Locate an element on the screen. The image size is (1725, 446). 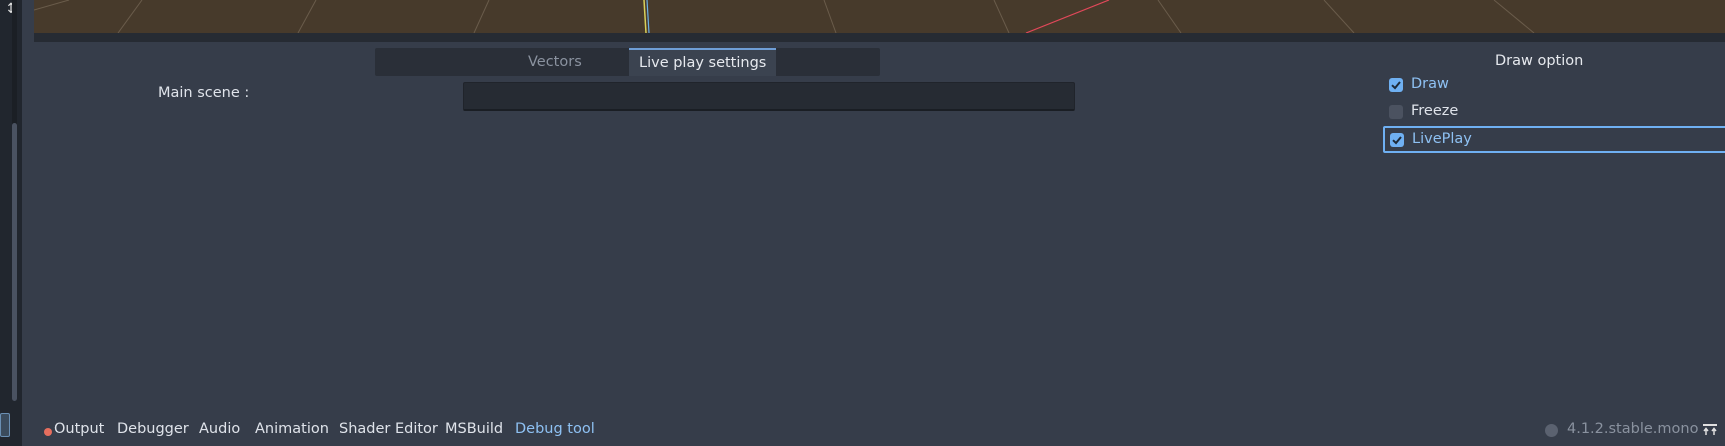
bottom-tab-debugger: Debugger is located at coordinates (153, 429).